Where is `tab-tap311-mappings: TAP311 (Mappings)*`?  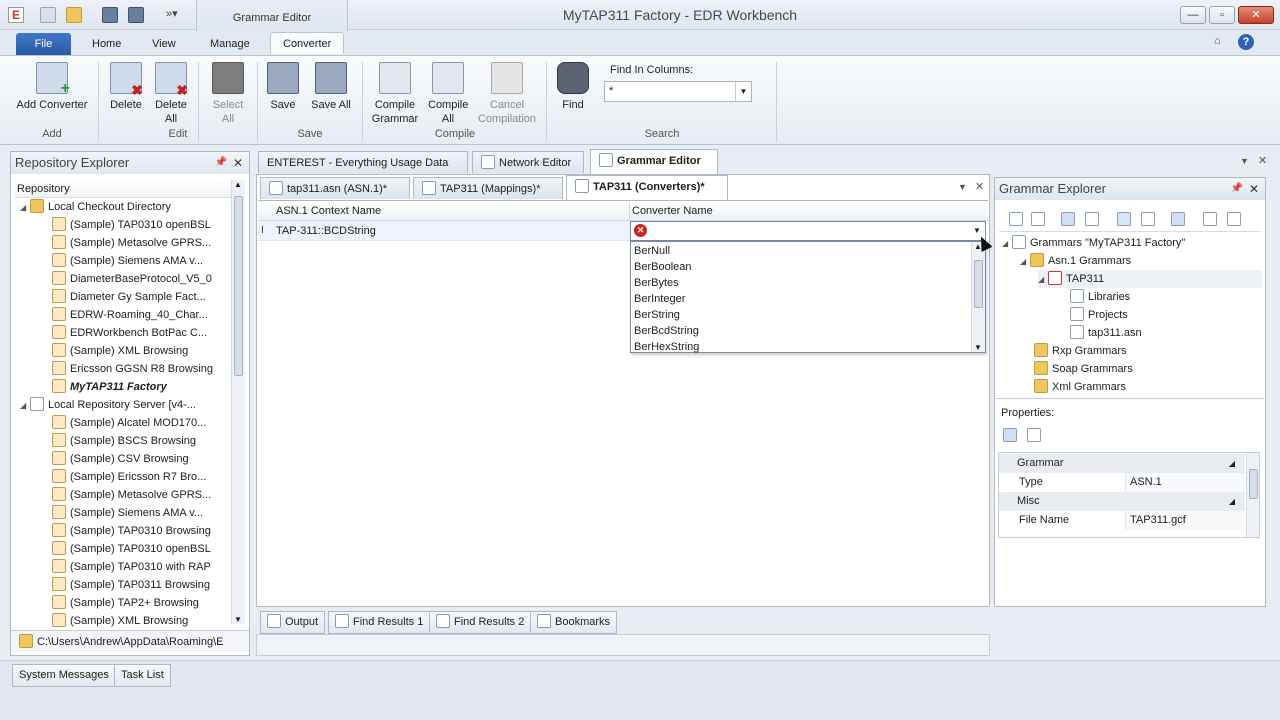
tab-tap311-mappings: TAP311 (Mappings)* is located at coordinates (488, 188).